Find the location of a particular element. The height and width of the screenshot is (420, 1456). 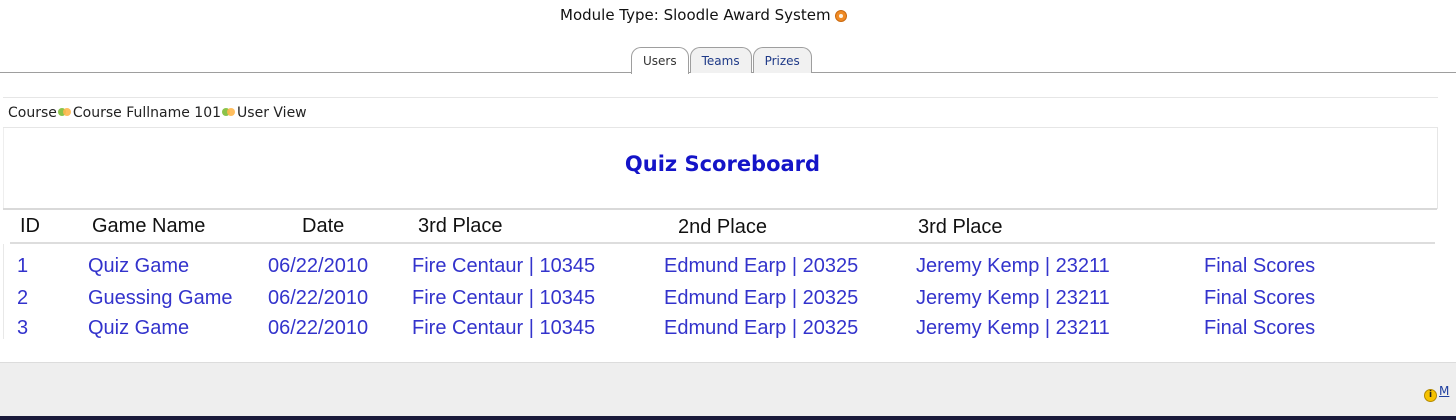

column-header-place-b: 2nd Place is located at coordinates (722, 227).